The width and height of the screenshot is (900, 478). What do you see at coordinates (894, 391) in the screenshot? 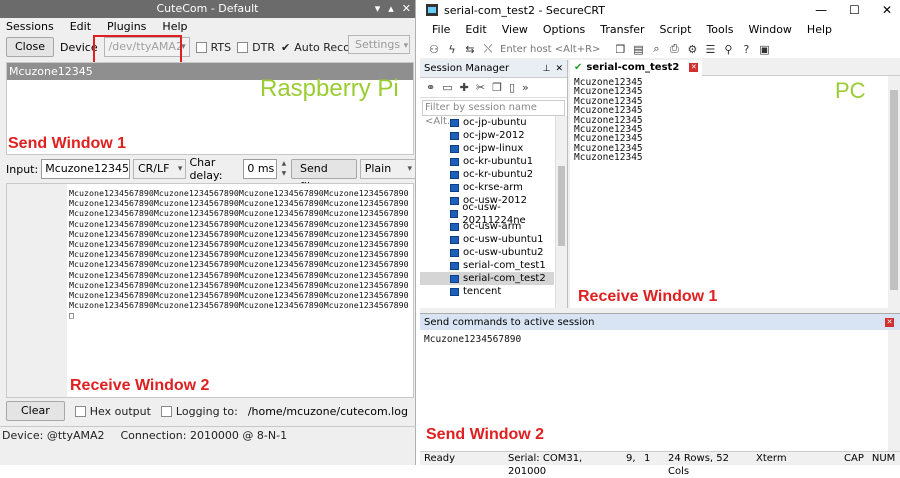
I see `command-scrollbar` at bounding box center [894, 391].